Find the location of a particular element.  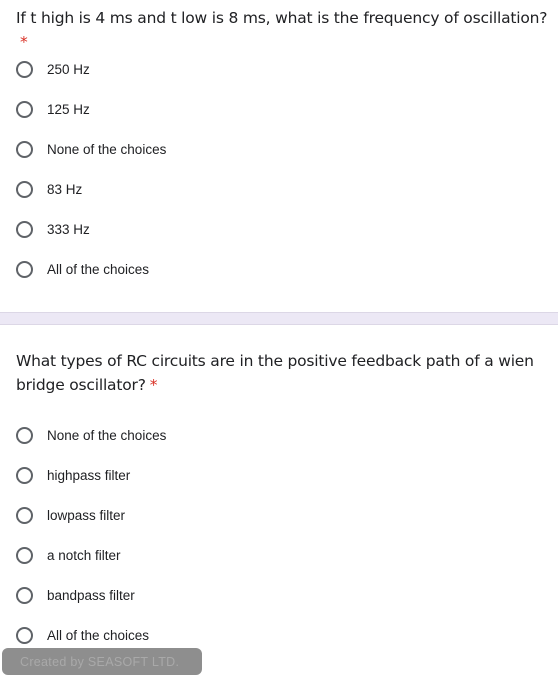

q1-option-none: None of the choices is located at coordinates (91, 149).